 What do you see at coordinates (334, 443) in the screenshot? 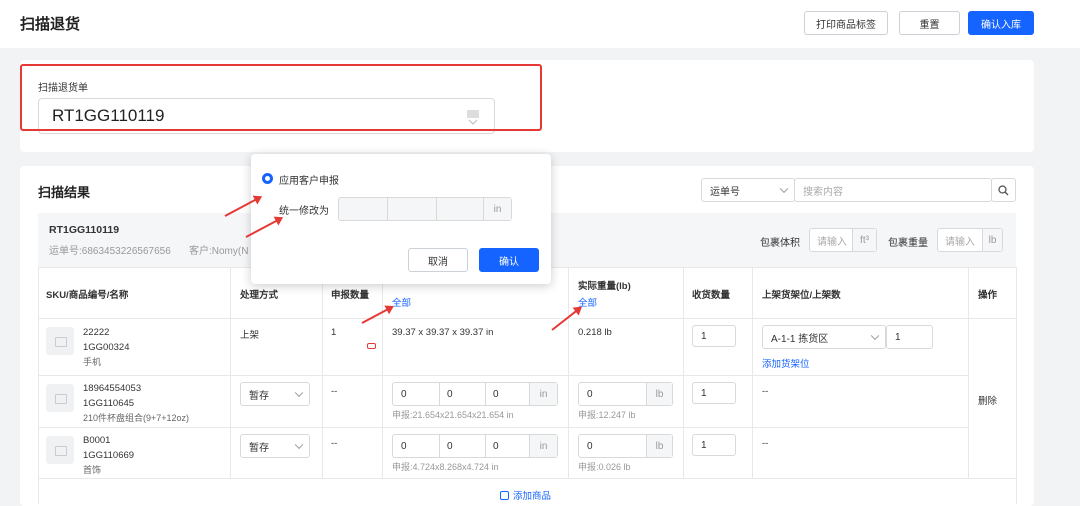
I see `row3-declared: --` at bounding box center [334, 443].